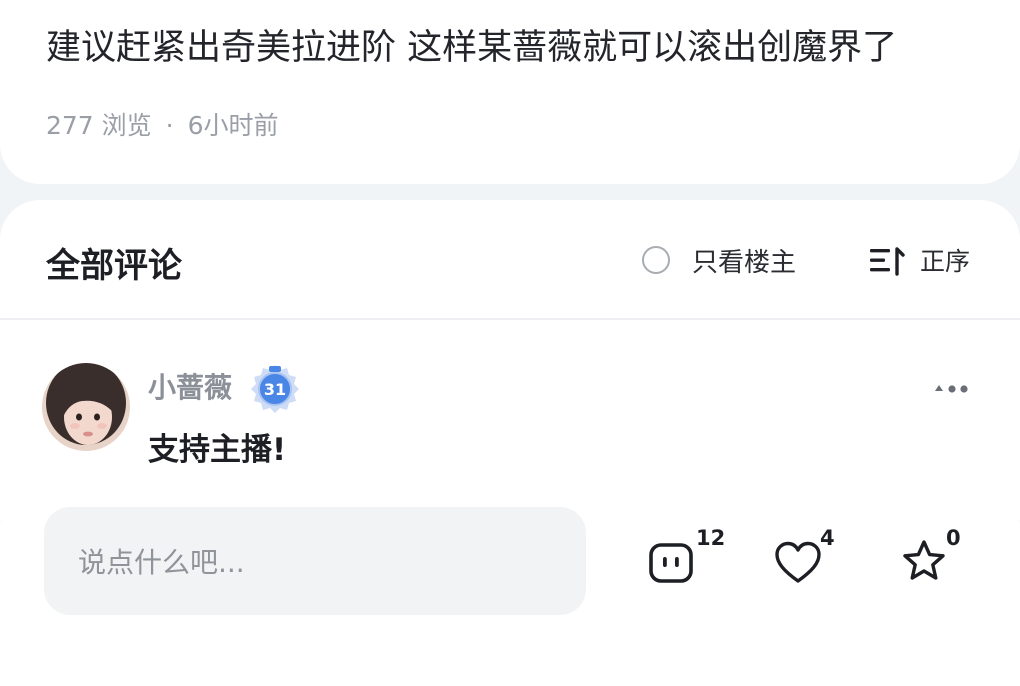 The image size is (1020, 686). I want to click on sort-label: 正序, so click(945, 261).